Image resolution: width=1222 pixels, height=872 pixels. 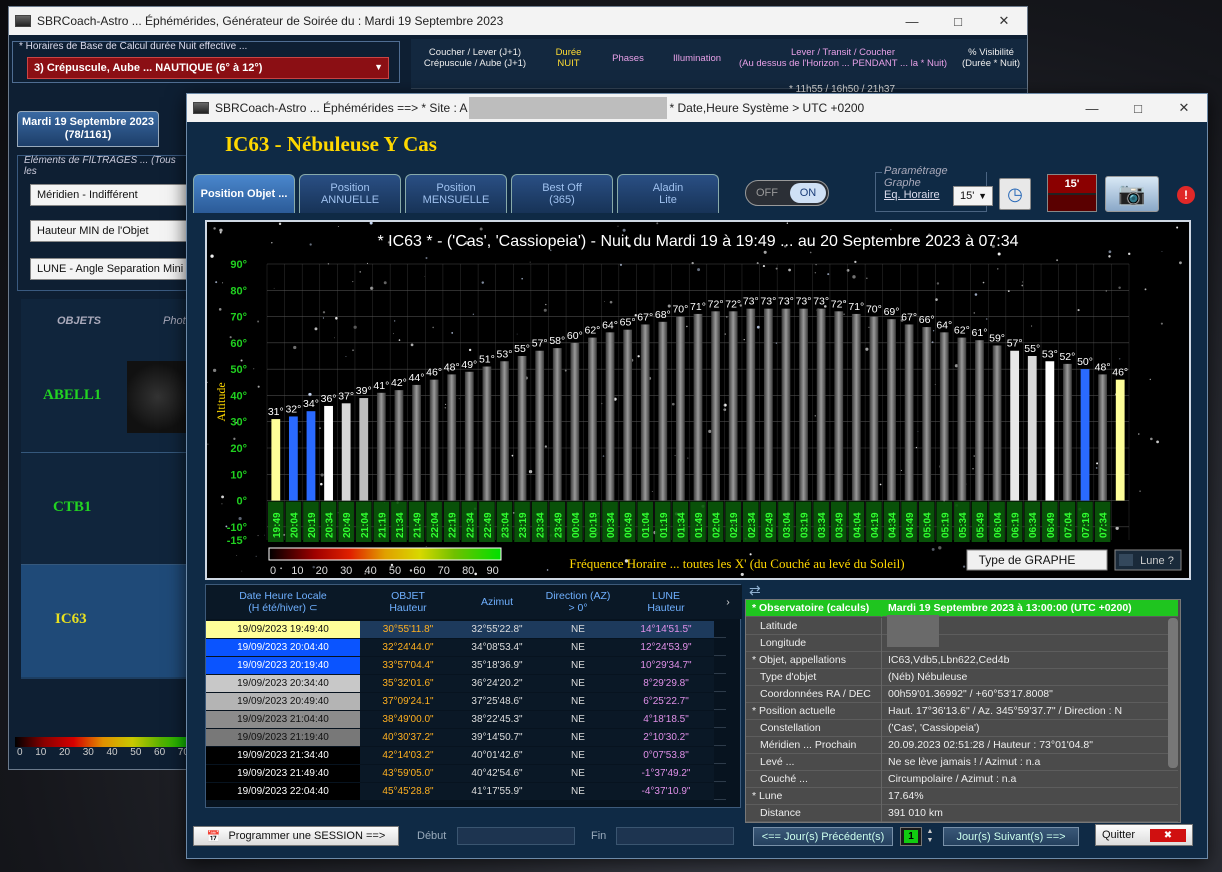 What do you see at coordinates (755, 590) in the screenshot?
I see `swap-arrows-icon: ⇄` at bounding box center [755, 590].